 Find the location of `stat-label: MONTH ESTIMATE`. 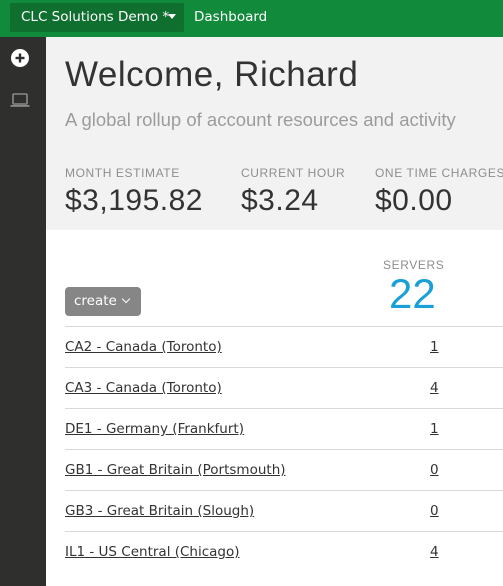

stat-label: MONTH ESTIMATE is located at coordinates (122, 173).